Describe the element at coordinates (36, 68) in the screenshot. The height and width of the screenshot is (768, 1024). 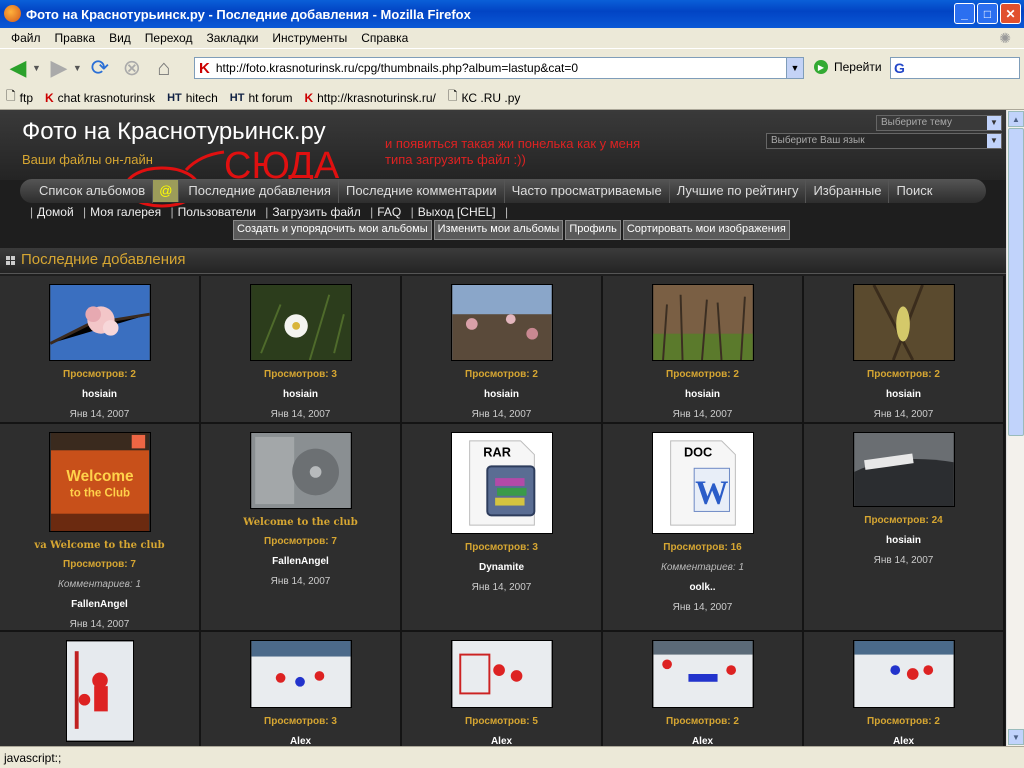
I see `back-dropdown-icon: ▼` at that location.